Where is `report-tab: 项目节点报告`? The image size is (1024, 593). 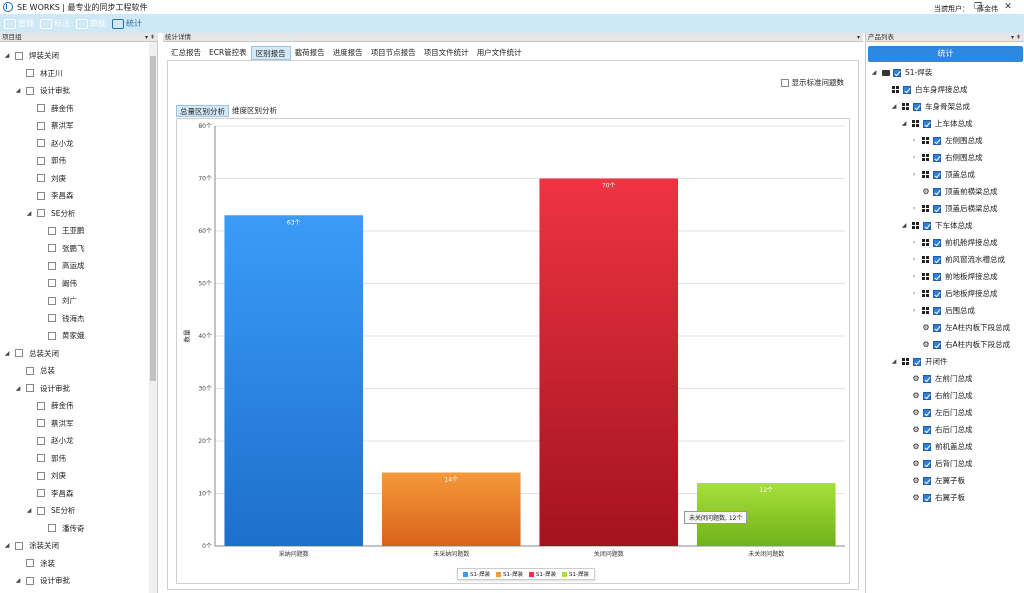 report-tab: 项目节点报告 is located at coordinates (393, 53).